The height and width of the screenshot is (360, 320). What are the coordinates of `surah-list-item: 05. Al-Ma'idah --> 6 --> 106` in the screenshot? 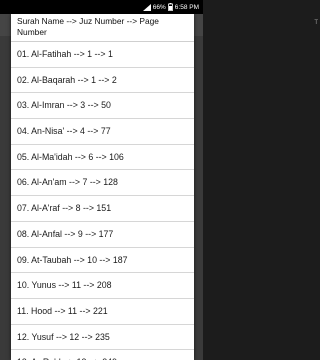 It's located at (102, 158).